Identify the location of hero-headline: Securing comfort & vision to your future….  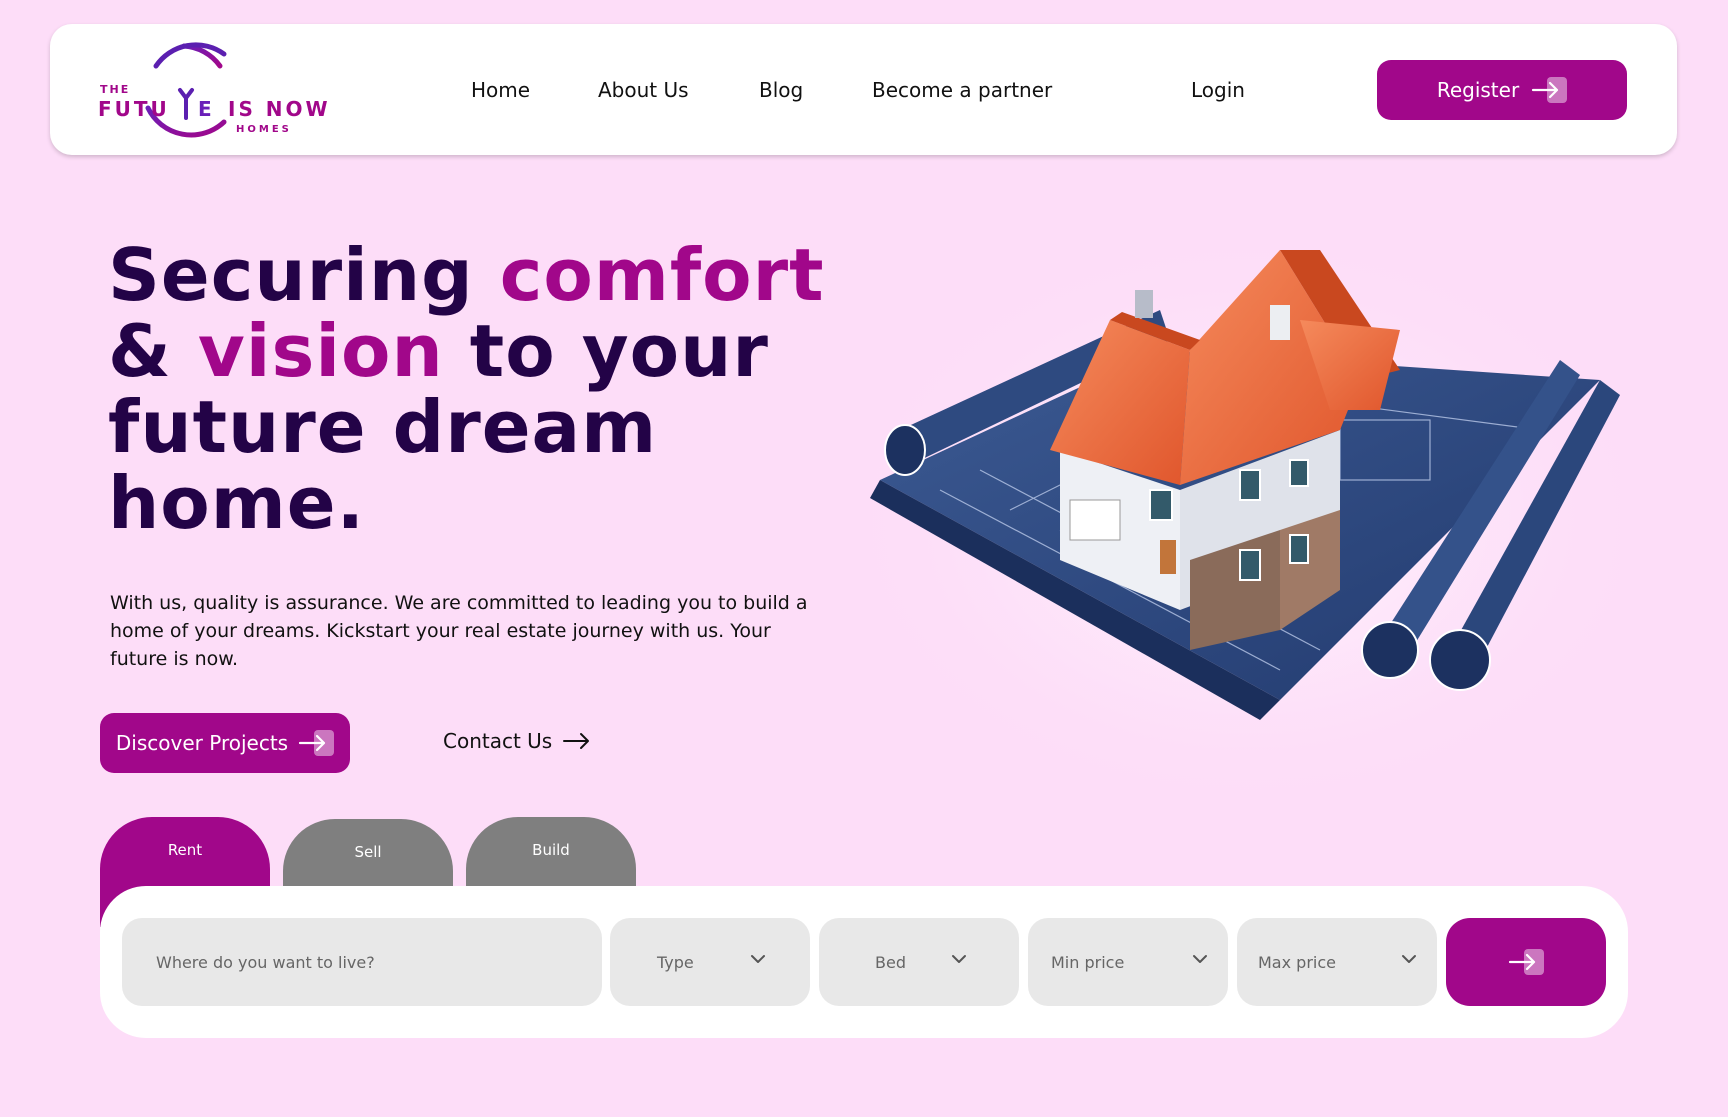
(488, 389).